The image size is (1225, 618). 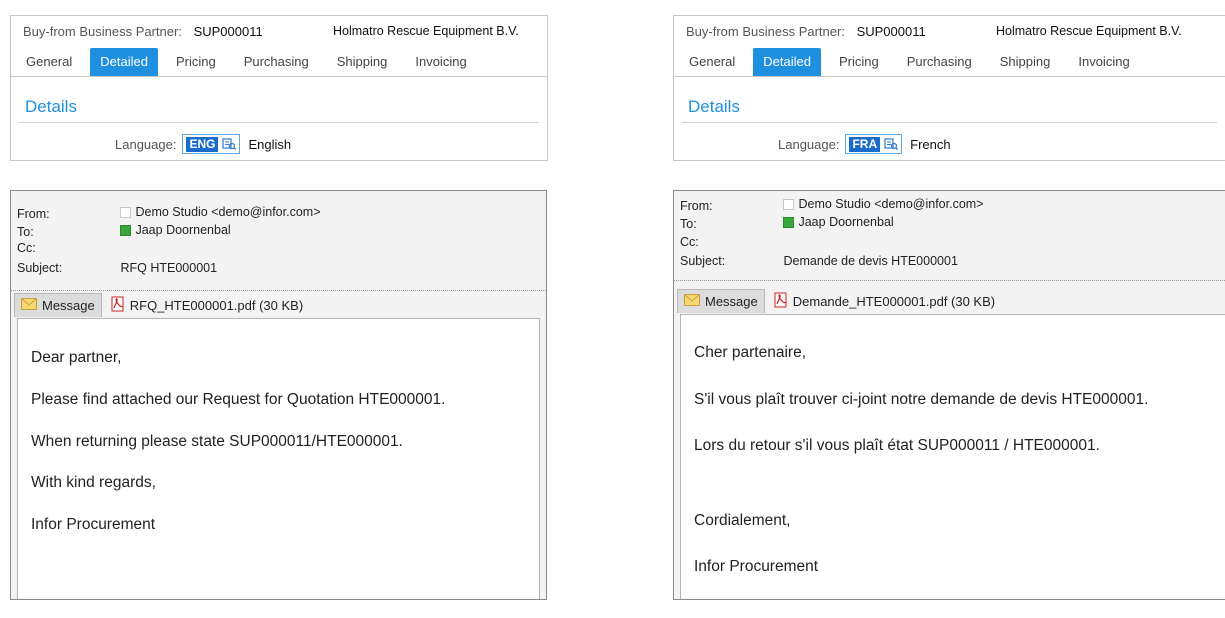 What do you see at coordinates (870, 261) in the screenshot?
I see `subject-value: Demande de devis HTE000001` at bounding box center [870, 261].